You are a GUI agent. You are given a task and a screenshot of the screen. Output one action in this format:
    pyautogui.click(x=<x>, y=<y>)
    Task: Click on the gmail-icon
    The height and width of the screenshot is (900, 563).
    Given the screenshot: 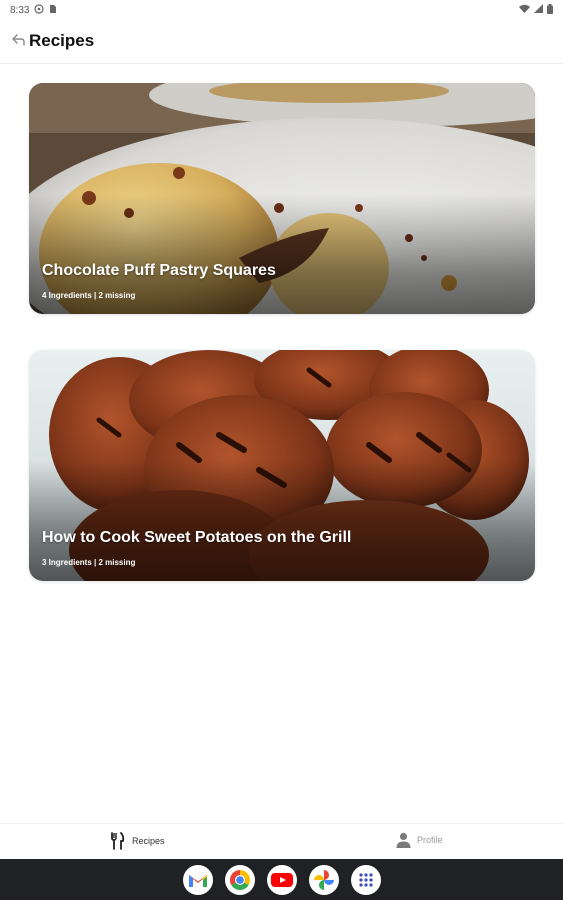 What is the action you would take?
    pyautogui.click(x=197, y=880)
    